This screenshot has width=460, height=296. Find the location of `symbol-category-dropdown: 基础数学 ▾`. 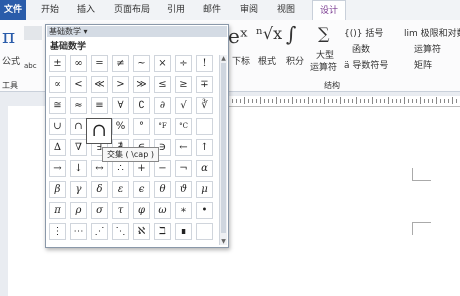

symbol-category-dropdown: 基础数学 ▾ is located at coordinates (137, 31).